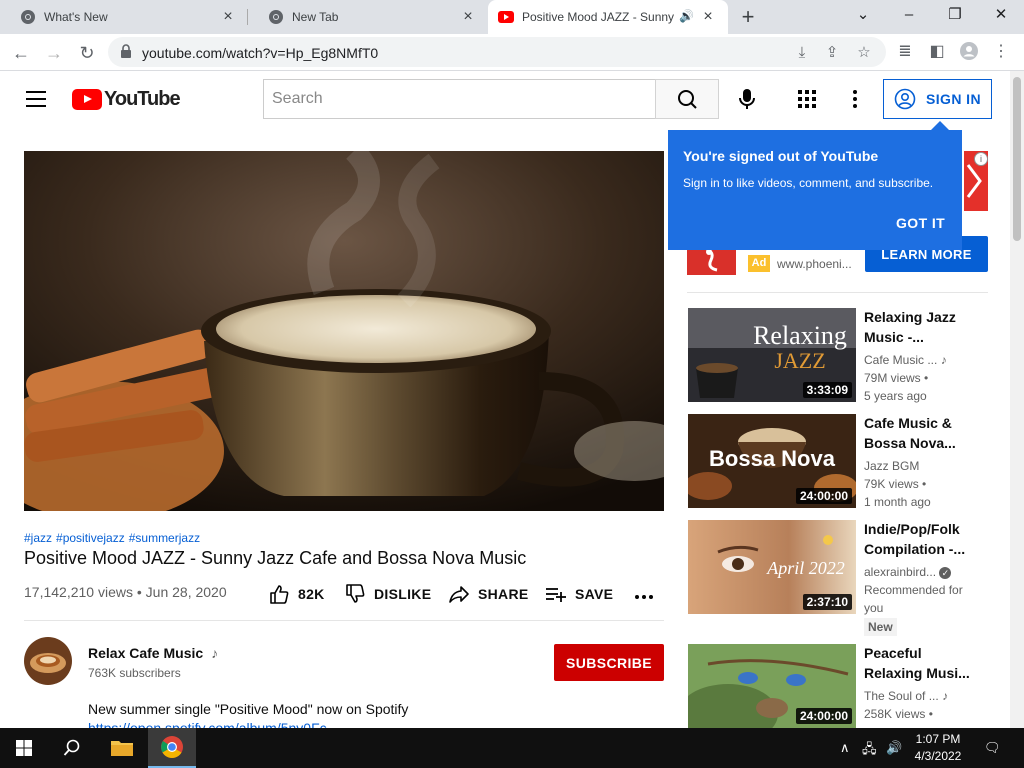  Describe the element at coordinates (894, 748) in the screenshot. I see `volume-icon: 🔊` at that location.